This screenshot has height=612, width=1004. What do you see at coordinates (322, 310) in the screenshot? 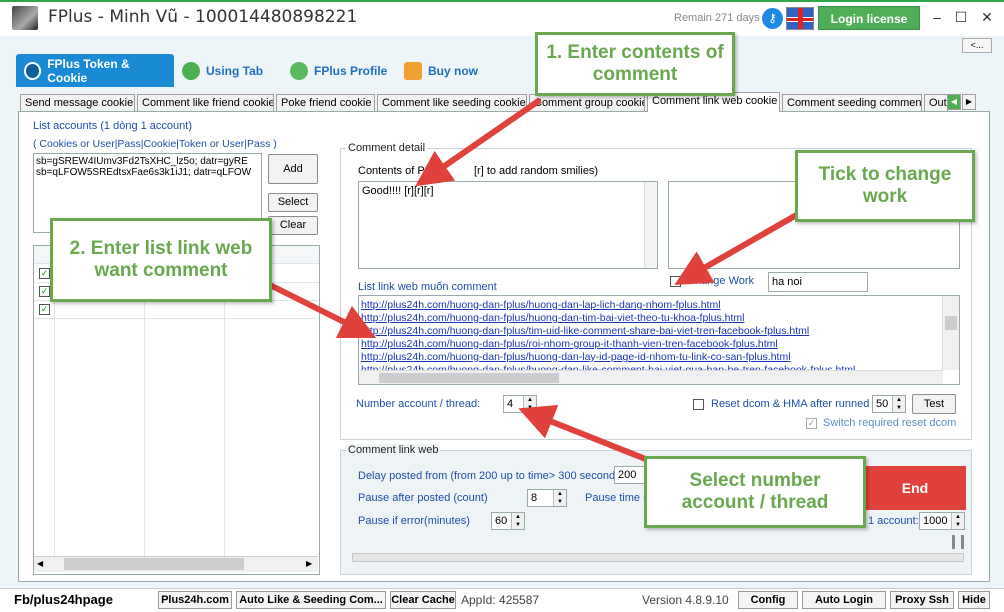
I see `arrow-to-links` at bounding box center [322, 310].